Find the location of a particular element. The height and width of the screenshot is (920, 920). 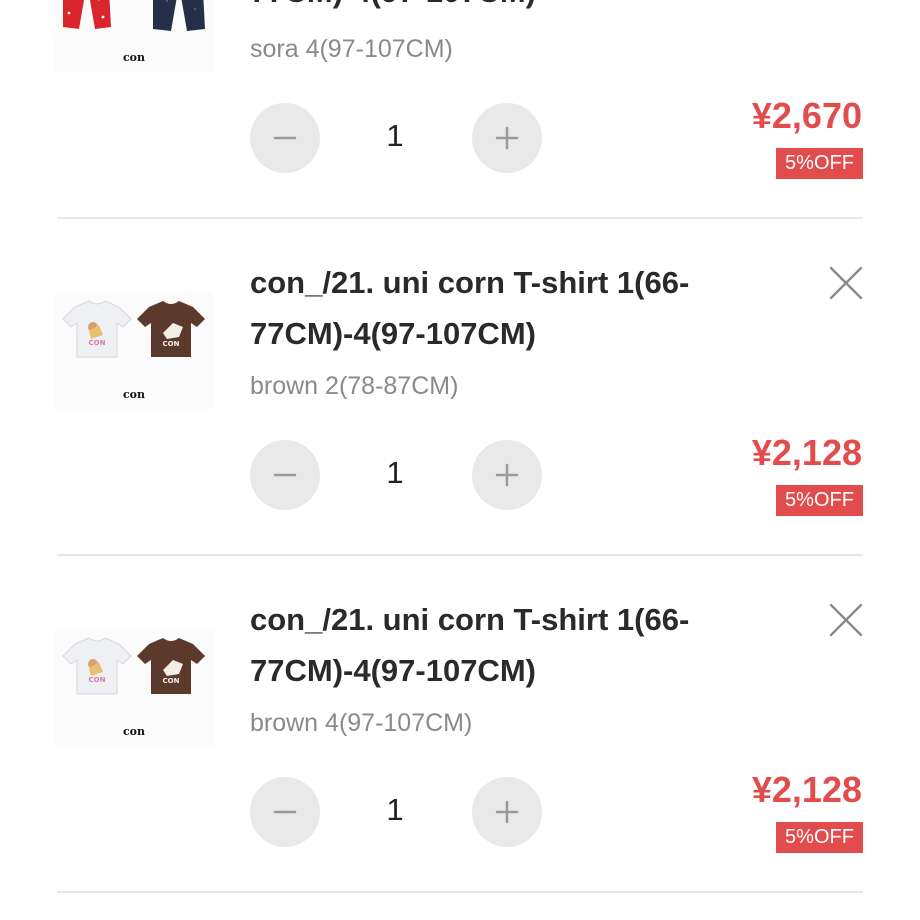

product-variant: sora 4(97-107CM) is located at coordinates (351, 49).